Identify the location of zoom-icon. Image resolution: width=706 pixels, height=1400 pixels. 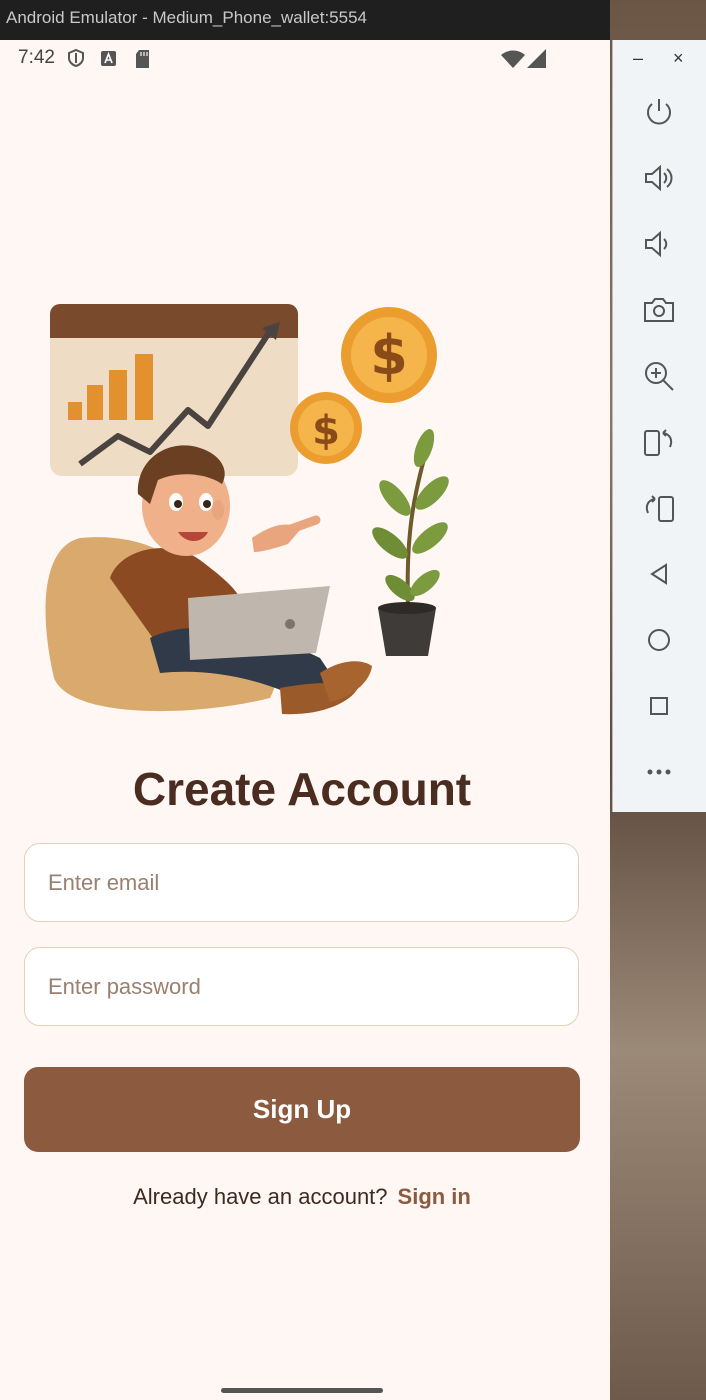
(659, 376).